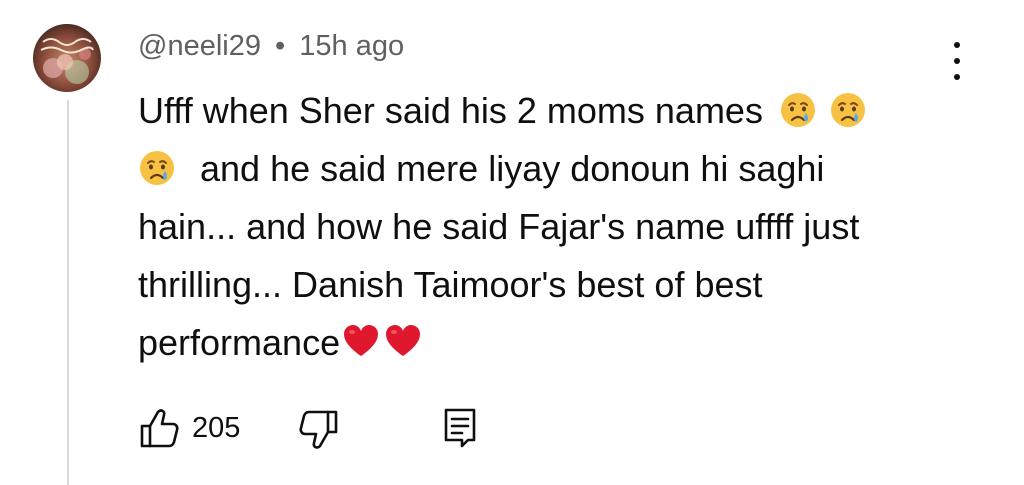 The width and height of the screenshot is (1024, 485). What do you see at coordinates (271, 46) in the screenshot?
I see `comment-meta: @neeli29 • 15h ago` at bounding box center [271, 46].